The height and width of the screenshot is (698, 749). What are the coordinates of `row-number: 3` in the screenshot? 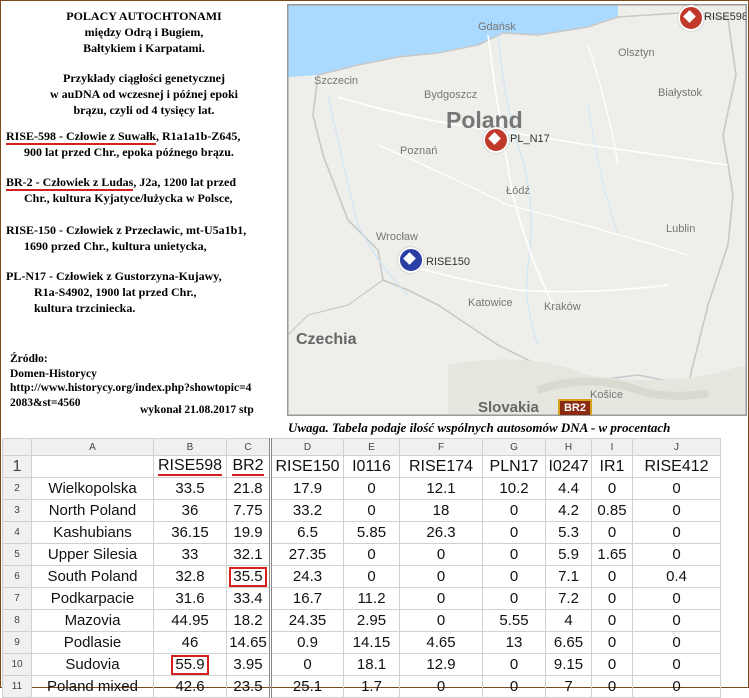 It's located at (17, 510).